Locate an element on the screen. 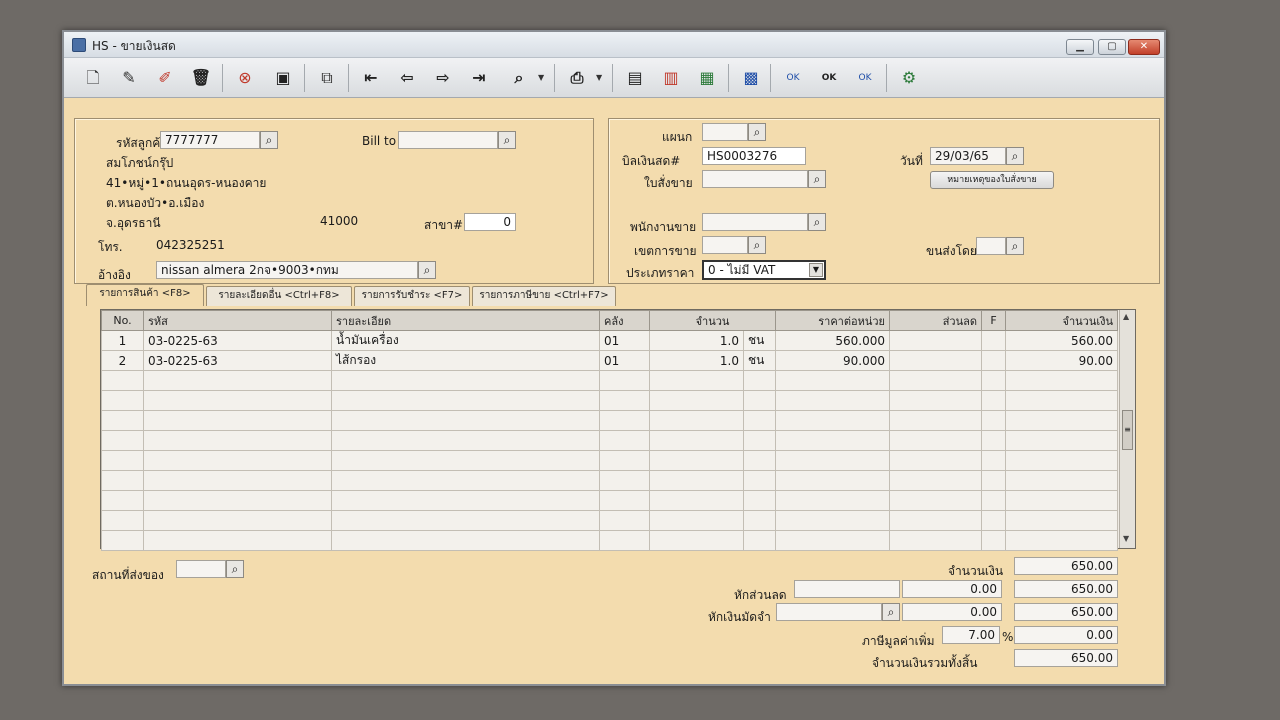  last-record-icon: ⇥ is located at coordinates (479, 78).